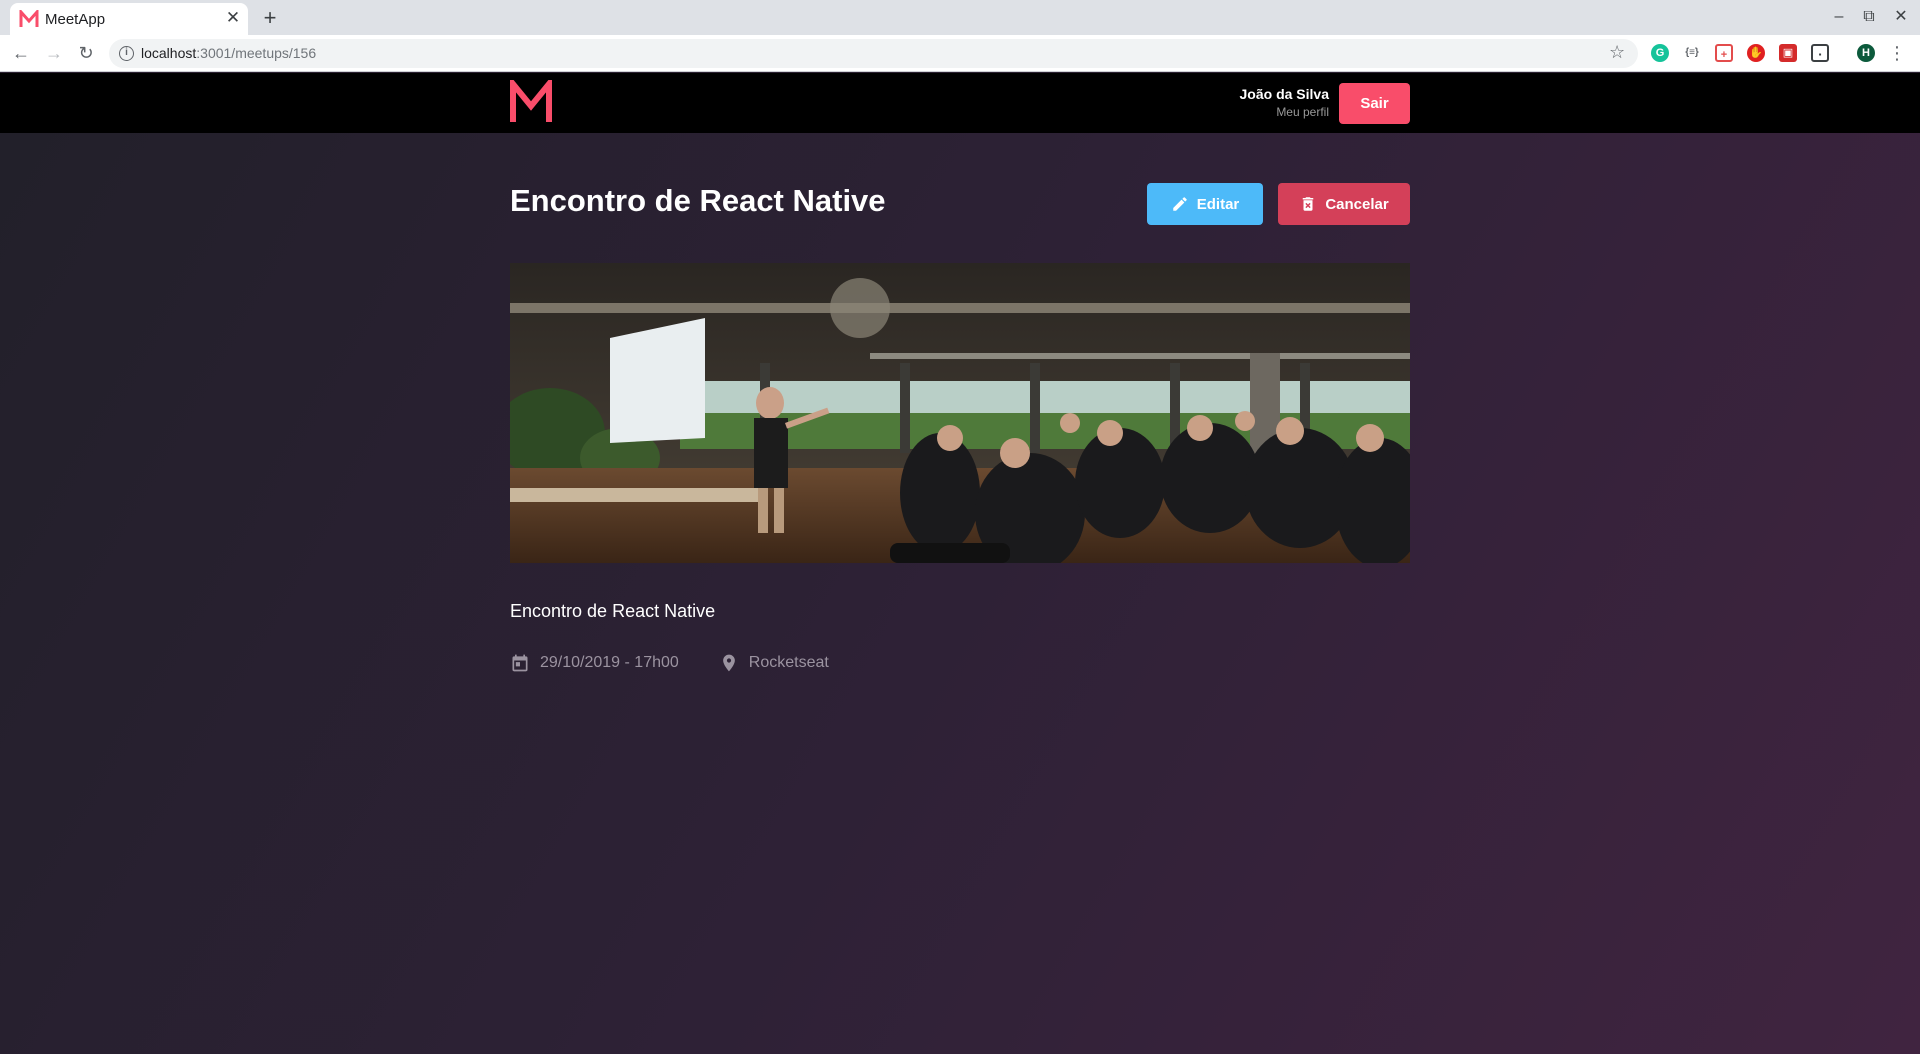 This screenshot has width=1920, height=1054. What do you see at coordinates (1869, 17) in the screenshot?
I see `restore-icon: ⧉` at bounding box center [1869, 17].